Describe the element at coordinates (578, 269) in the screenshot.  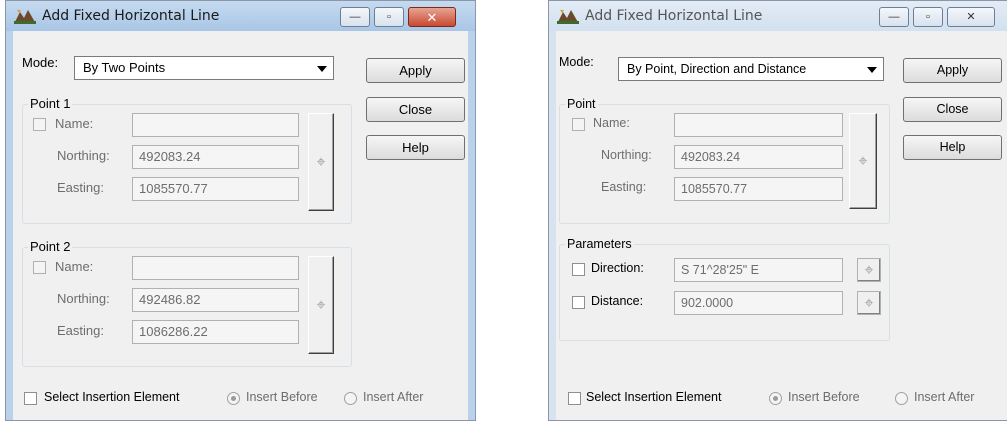
I see `direction-checkbox` at that location.